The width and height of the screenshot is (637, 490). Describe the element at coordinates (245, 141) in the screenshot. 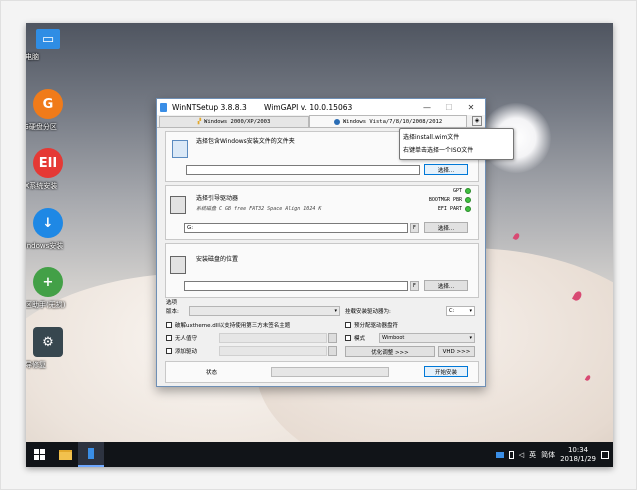

I see `source-title: 选择包含Windows安装文件的文件夹` at that location.